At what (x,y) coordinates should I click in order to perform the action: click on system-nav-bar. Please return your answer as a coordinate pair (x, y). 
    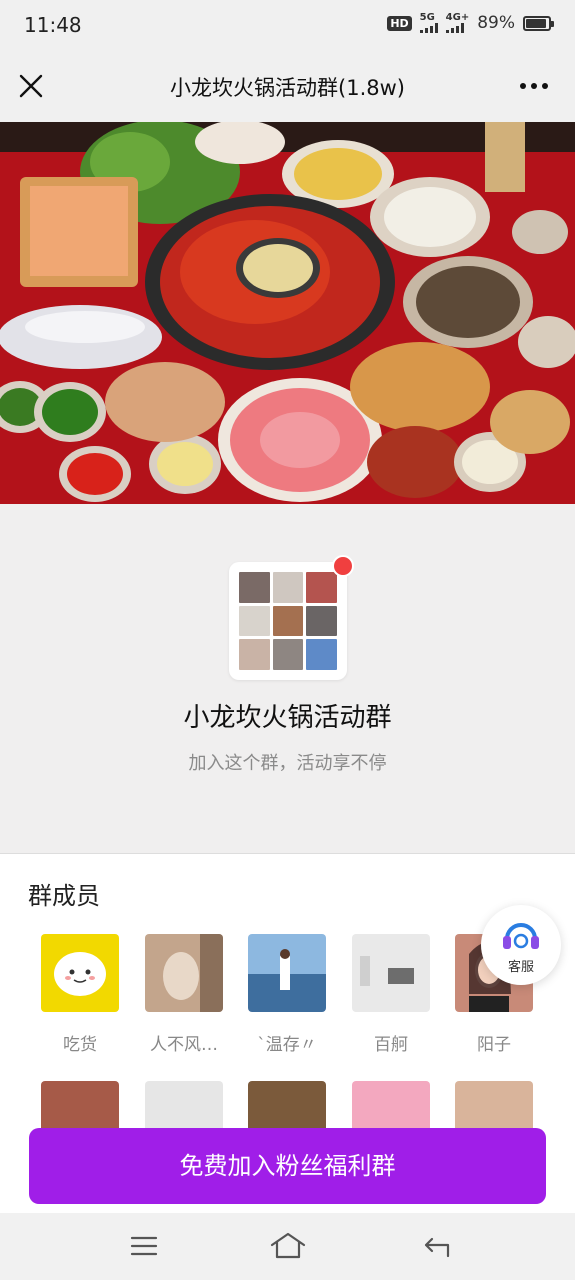
    Looking at the image, I should click on (287, 1246).